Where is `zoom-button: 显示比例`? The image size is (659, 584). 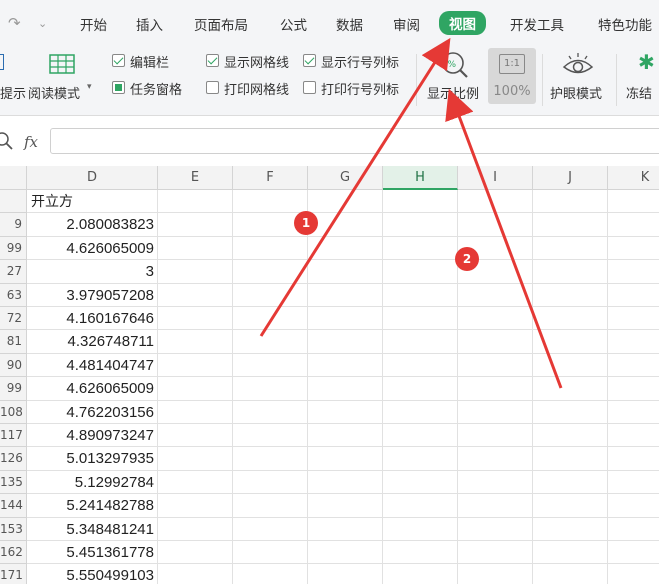
zoom-button: 显示比例 is located at coordinates (453, 92).